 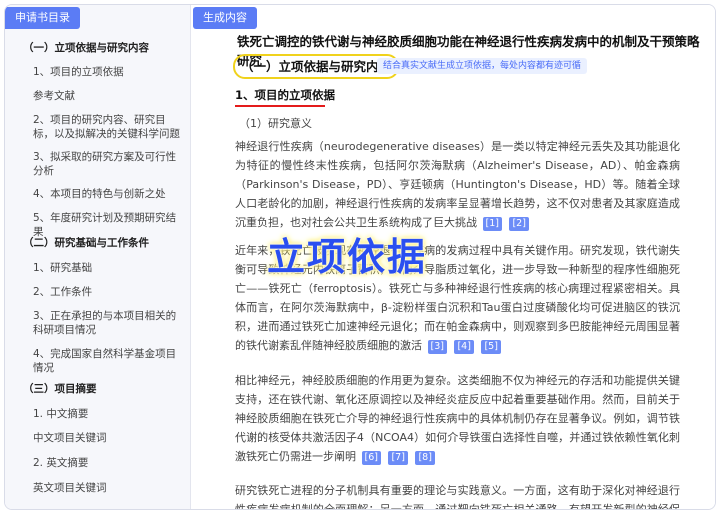 I want to click on outline-sub-item: 英文项目关键词, so click(x=98, y=488).